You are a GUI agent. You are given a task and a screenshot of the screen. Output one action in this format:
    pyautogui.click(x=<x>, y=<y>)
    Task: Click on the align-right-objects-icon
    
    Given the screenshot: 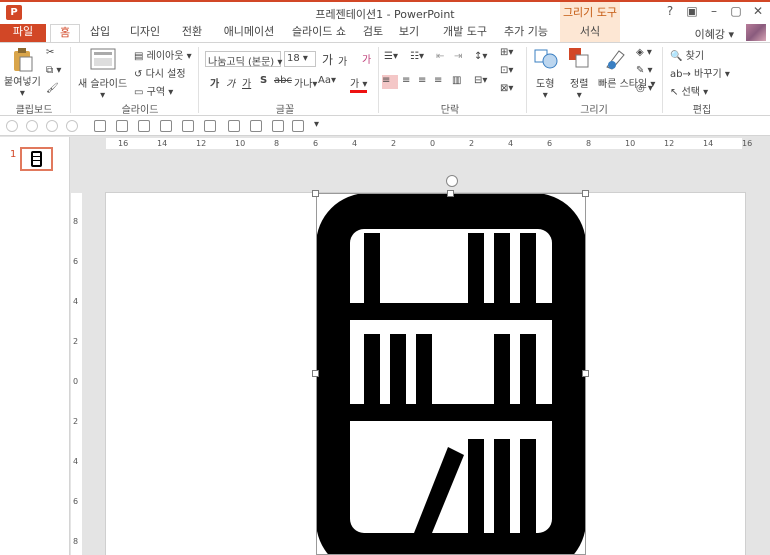 What is the action you would take?
    pyautogui.click(x=144, y=126)
    